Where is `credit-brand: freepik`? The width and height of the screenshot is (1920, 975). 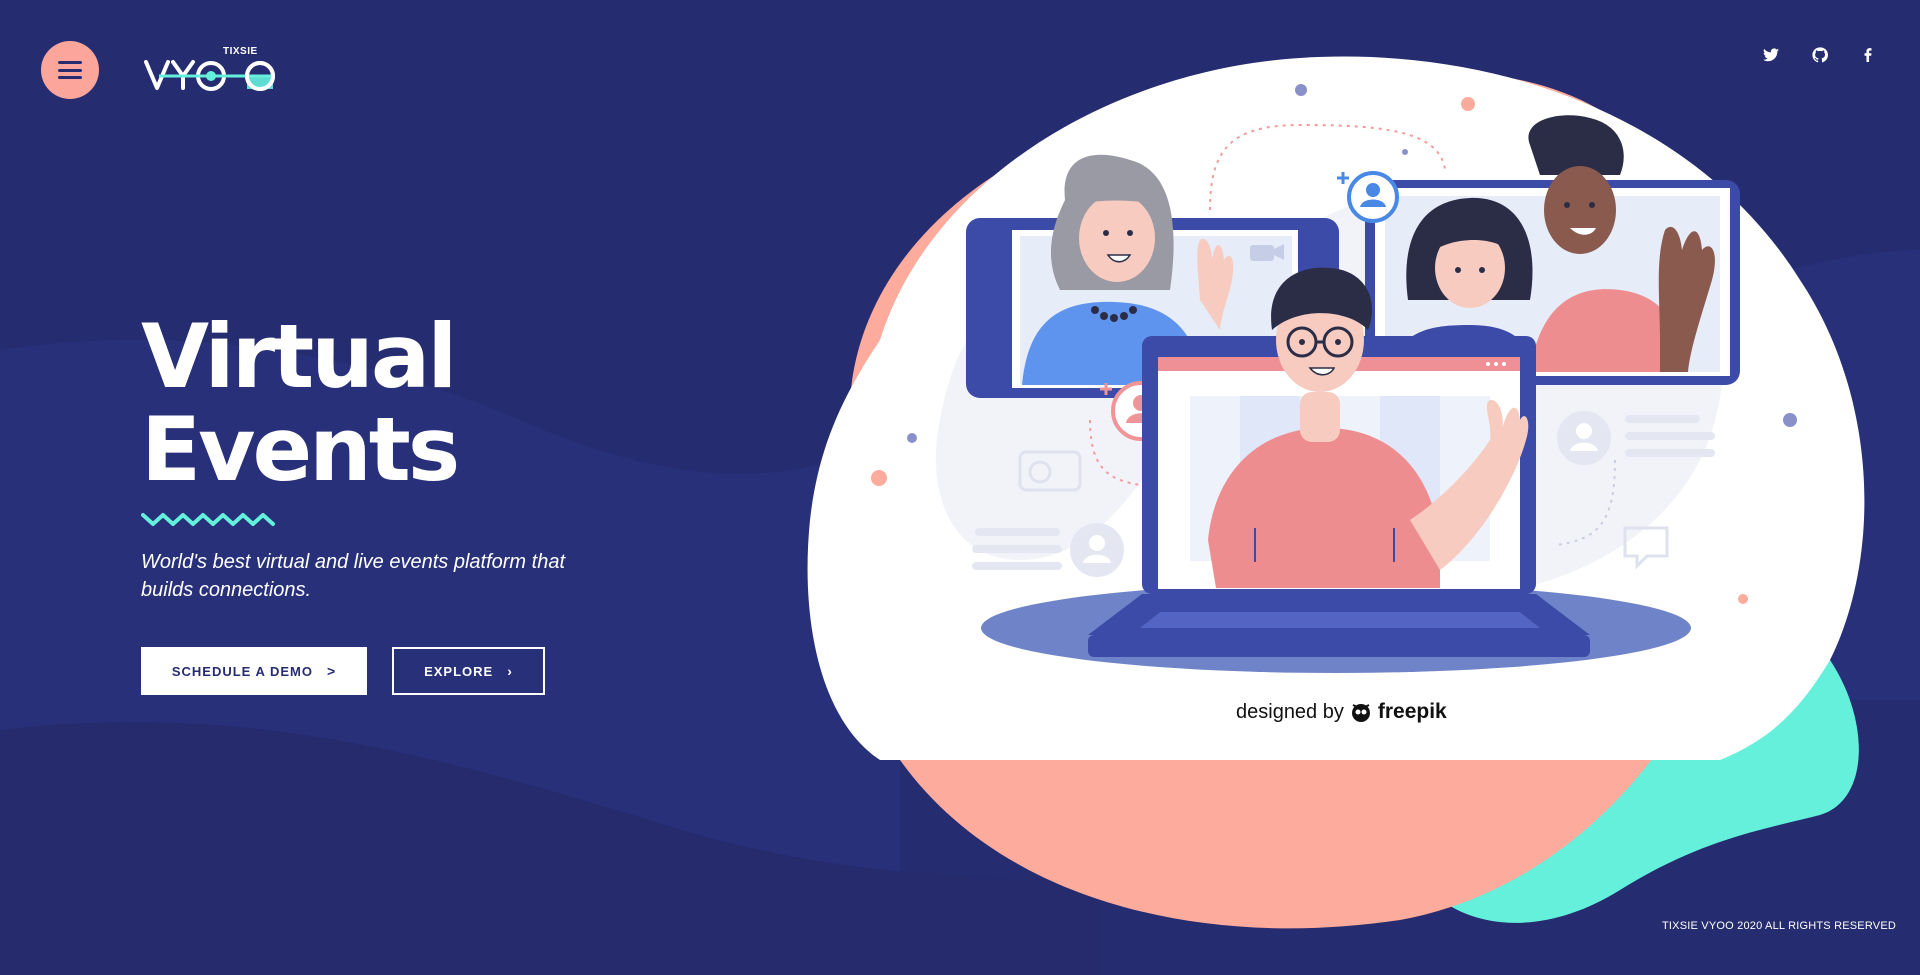 credit-brand: freepik is located at coordinates (1412, 711).